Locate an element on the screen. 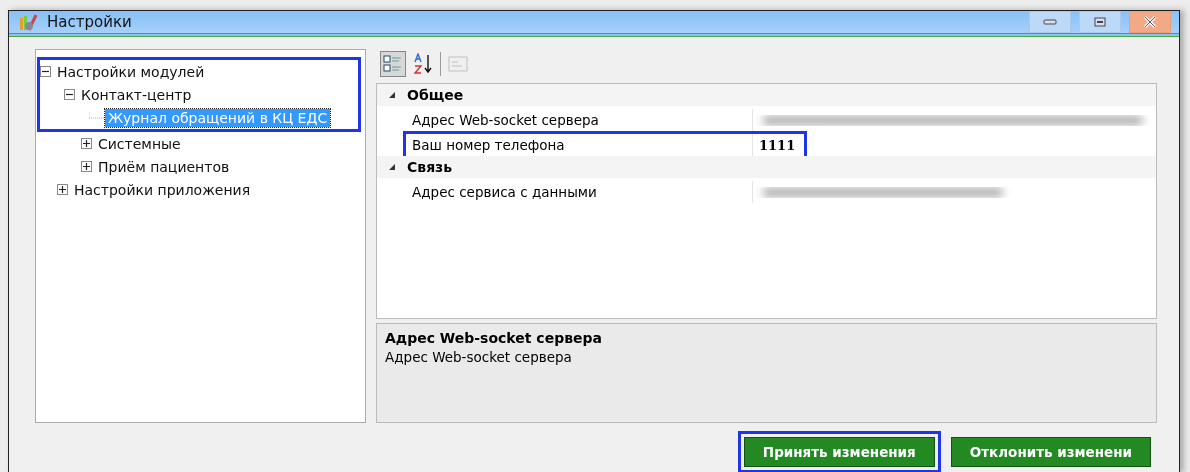  tree-item: Настройки модулей is located at coordinates (131, 71).